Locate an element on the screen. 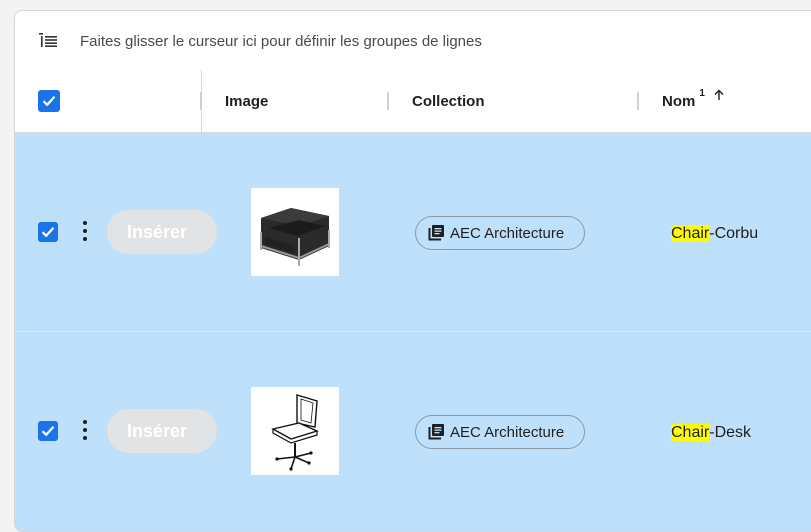  column-header-nom: Nom 1 is located at coordinates (693, 101).